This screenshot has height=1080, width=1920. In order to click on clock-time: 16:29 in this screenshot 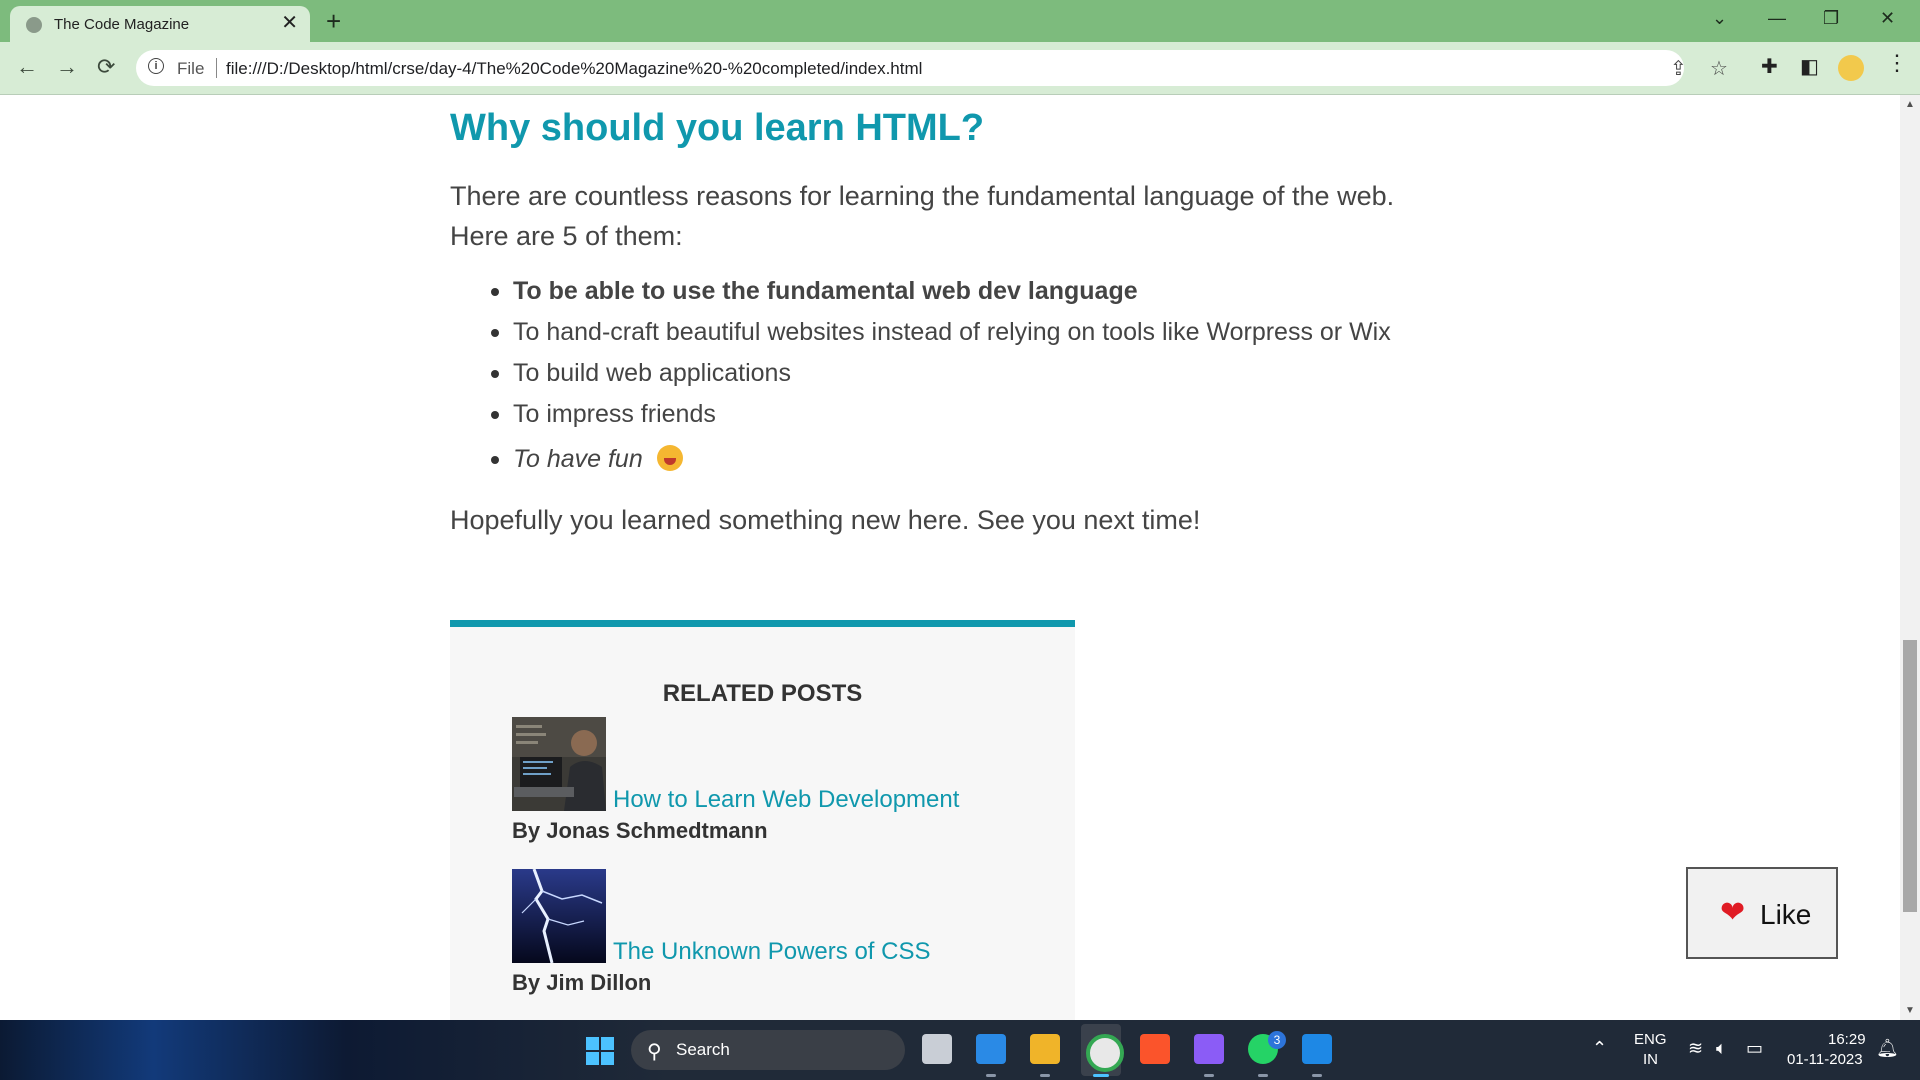, I will do `click(1847, 1039)`.